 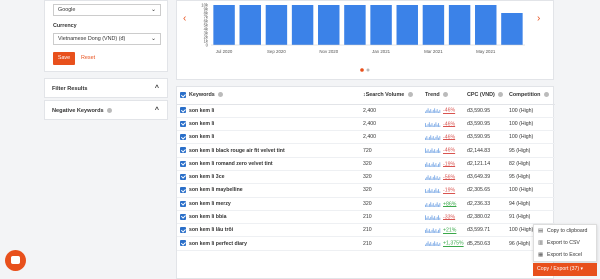 I want to click on trend-sparkline, so click(x=433, y=217).